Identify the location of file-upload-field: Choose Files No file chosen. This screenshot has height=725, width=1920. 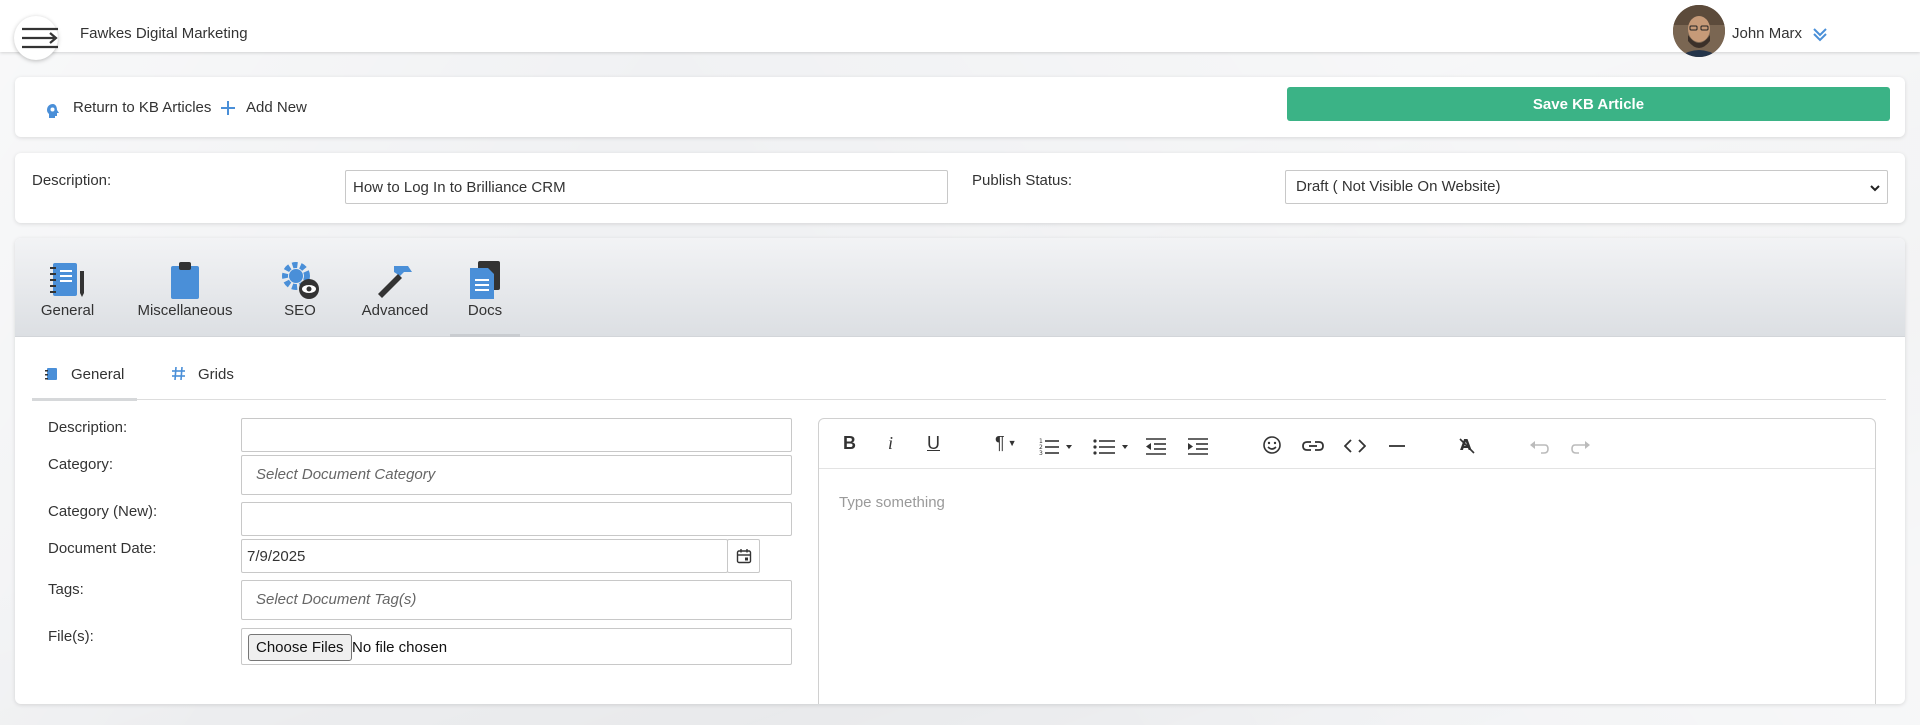
(516, 646).